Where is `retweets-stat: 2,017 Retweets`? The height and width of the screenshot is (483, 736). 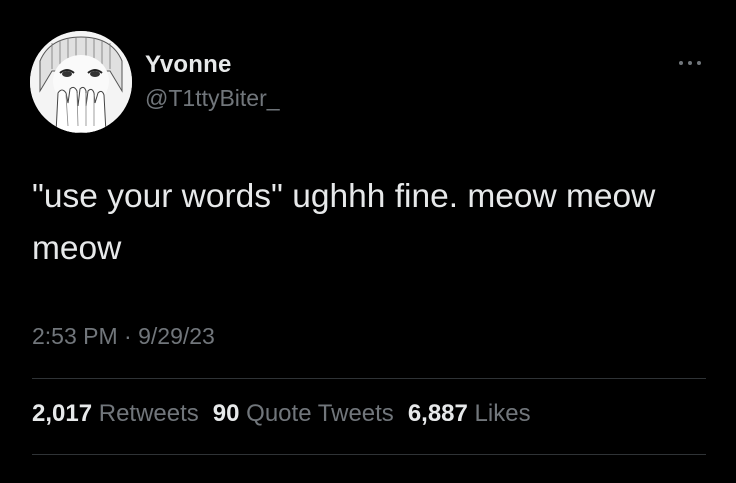
retweets-stat: 2,017 Retweets is located at coordinates (115, 414).